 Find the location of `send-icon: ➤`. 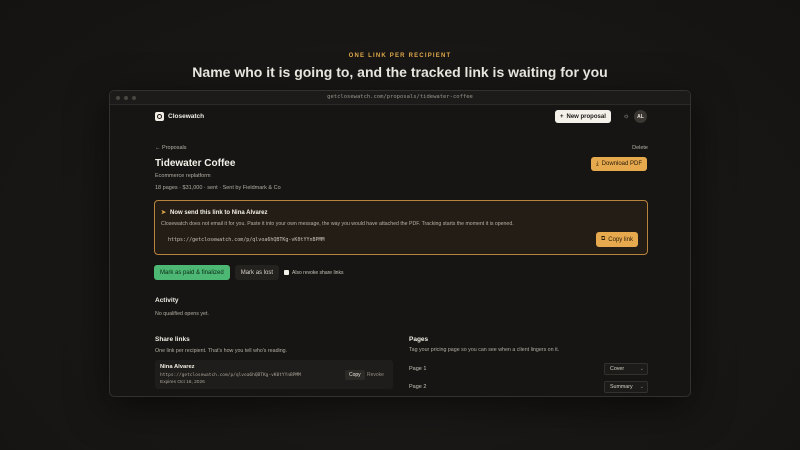

send-icon: ➤ is located at coordinates (164, 213).